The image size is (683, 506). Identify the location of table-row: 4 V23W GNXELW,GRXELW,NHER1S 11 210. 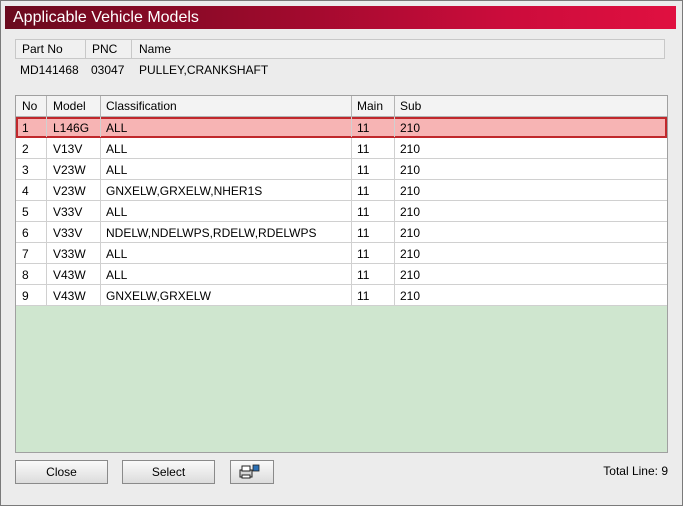
(341, 190).